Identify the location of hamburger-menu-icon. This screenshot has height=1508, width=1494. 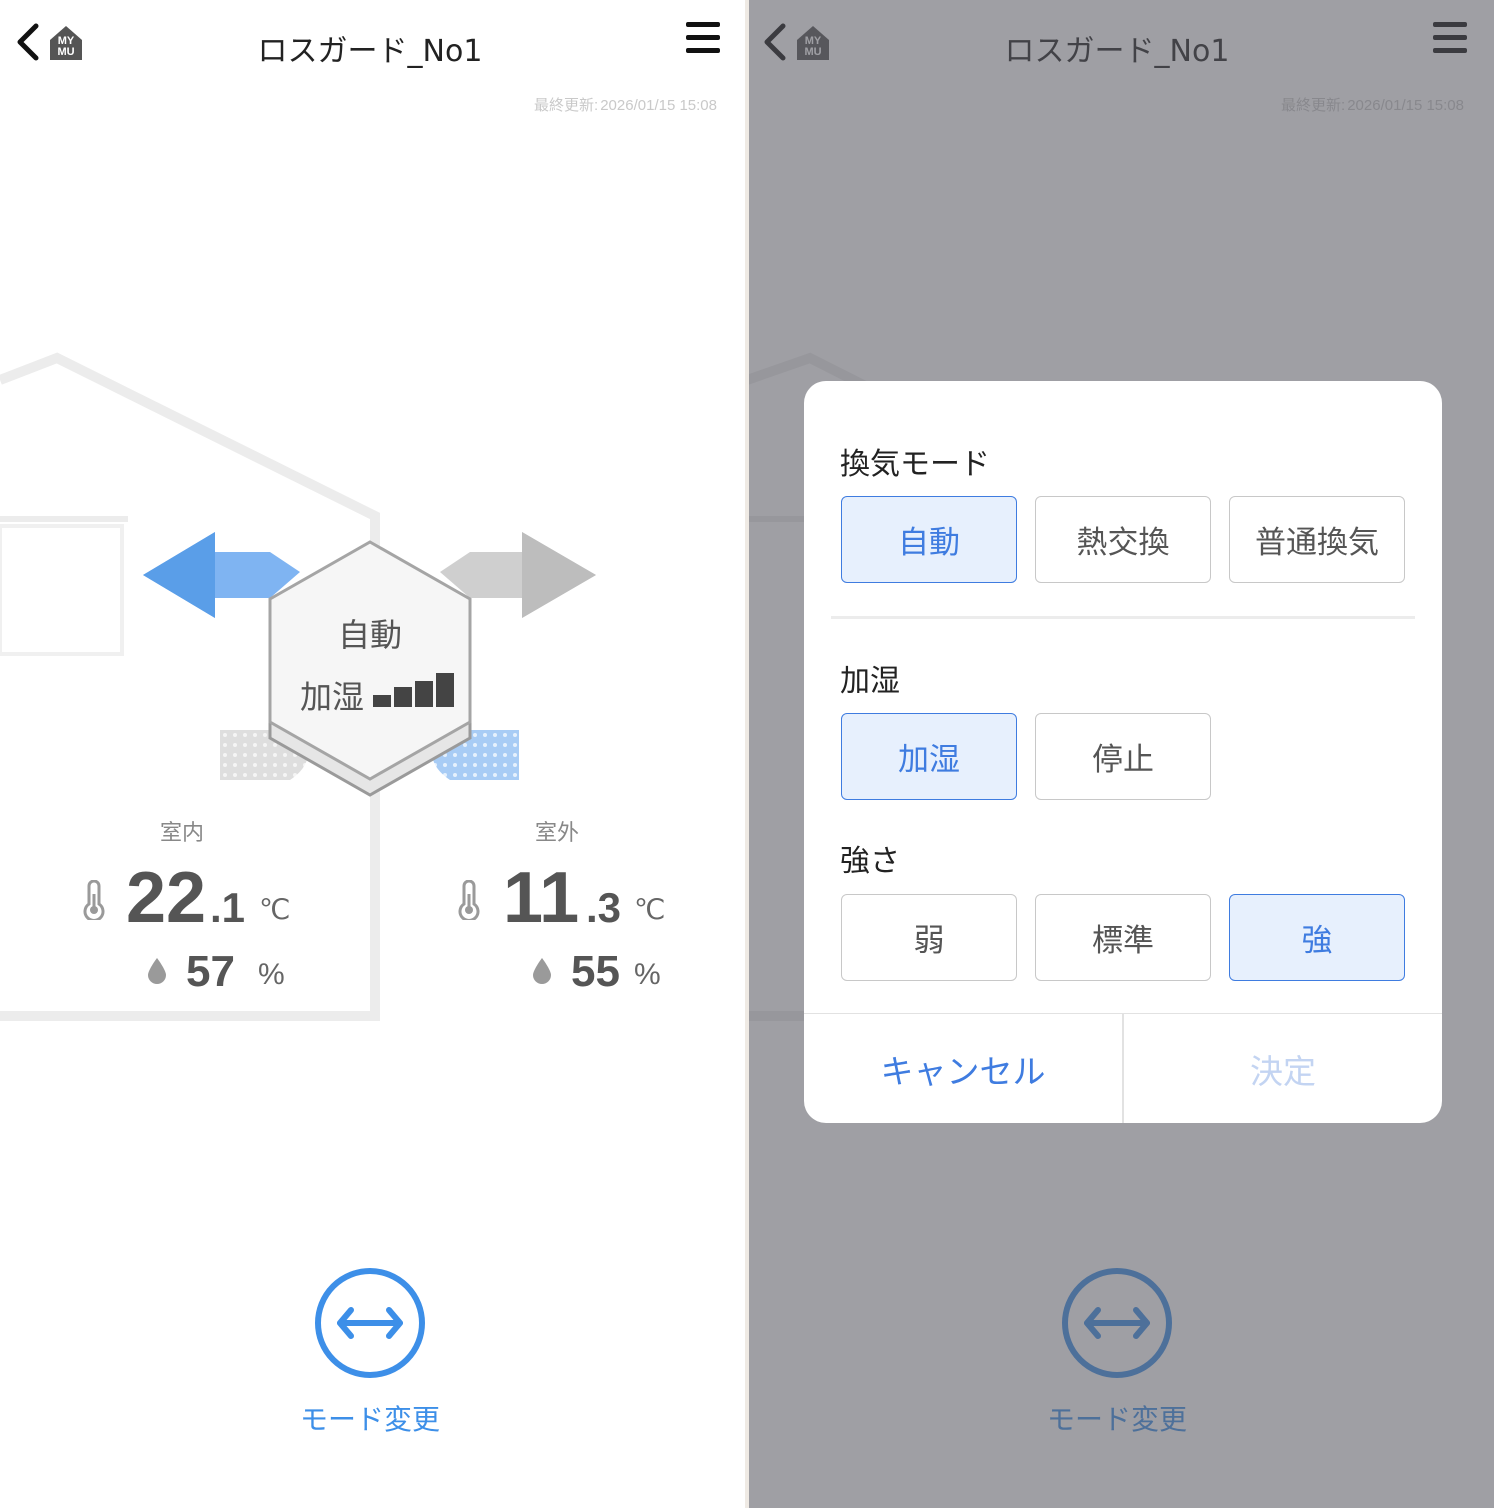
(704, 39).